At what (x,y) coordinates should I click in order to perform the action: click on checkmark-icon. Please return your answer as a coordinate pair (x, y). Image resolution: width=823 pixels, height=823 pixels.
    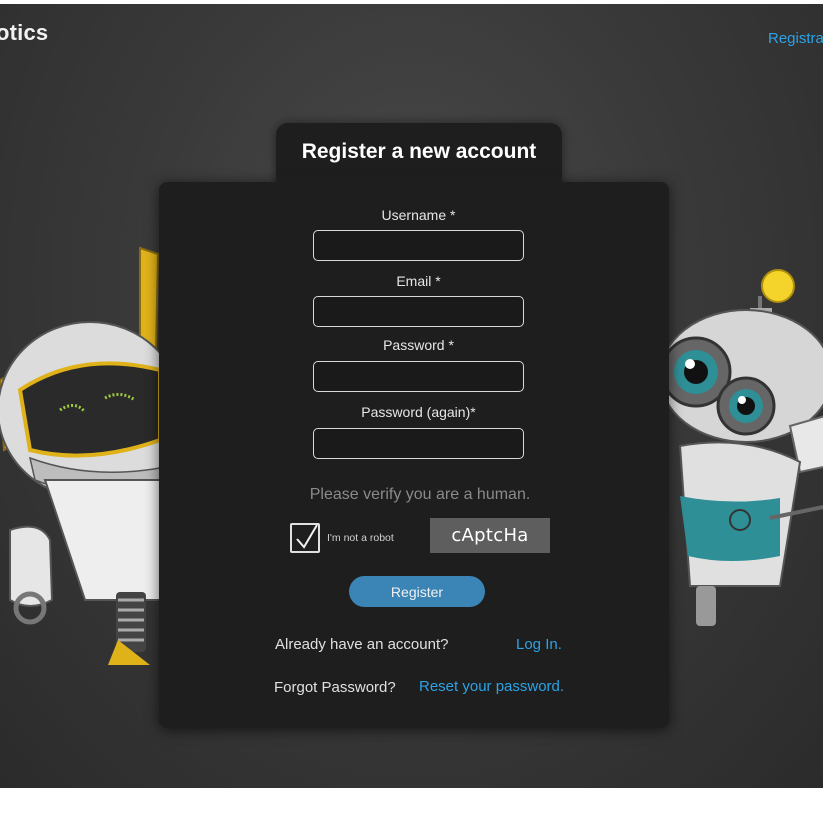
    Looking at the image, I should click on (307, 536).